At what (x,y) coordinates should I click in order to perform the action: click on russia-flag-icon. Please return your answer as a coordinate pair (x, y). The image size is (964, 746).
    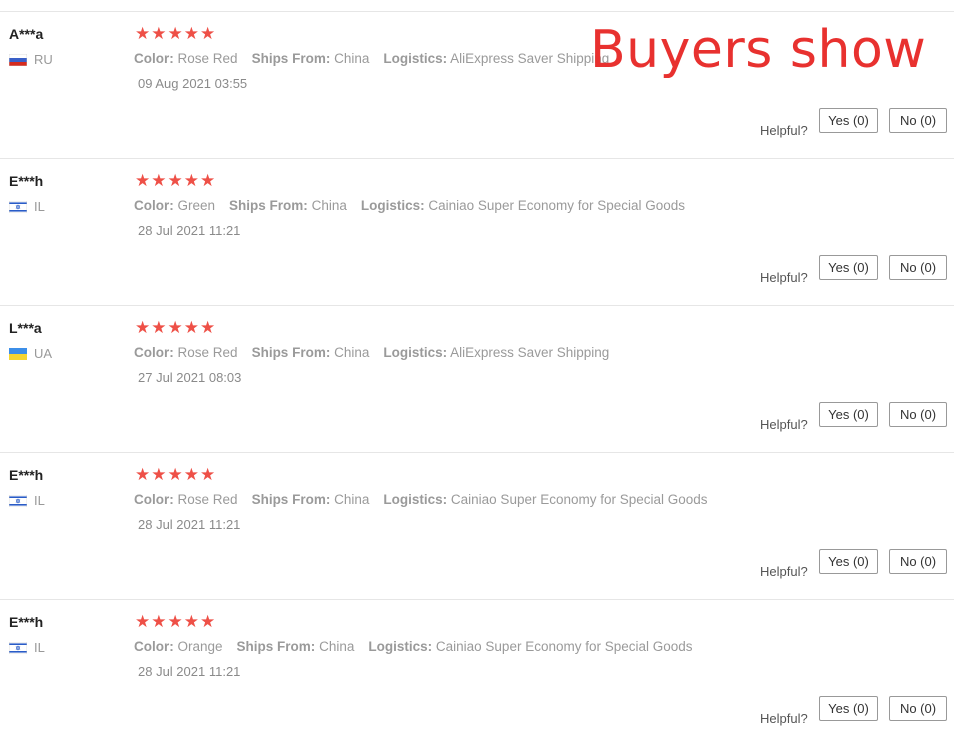
    Looking at the image, I should click on (18, 59).